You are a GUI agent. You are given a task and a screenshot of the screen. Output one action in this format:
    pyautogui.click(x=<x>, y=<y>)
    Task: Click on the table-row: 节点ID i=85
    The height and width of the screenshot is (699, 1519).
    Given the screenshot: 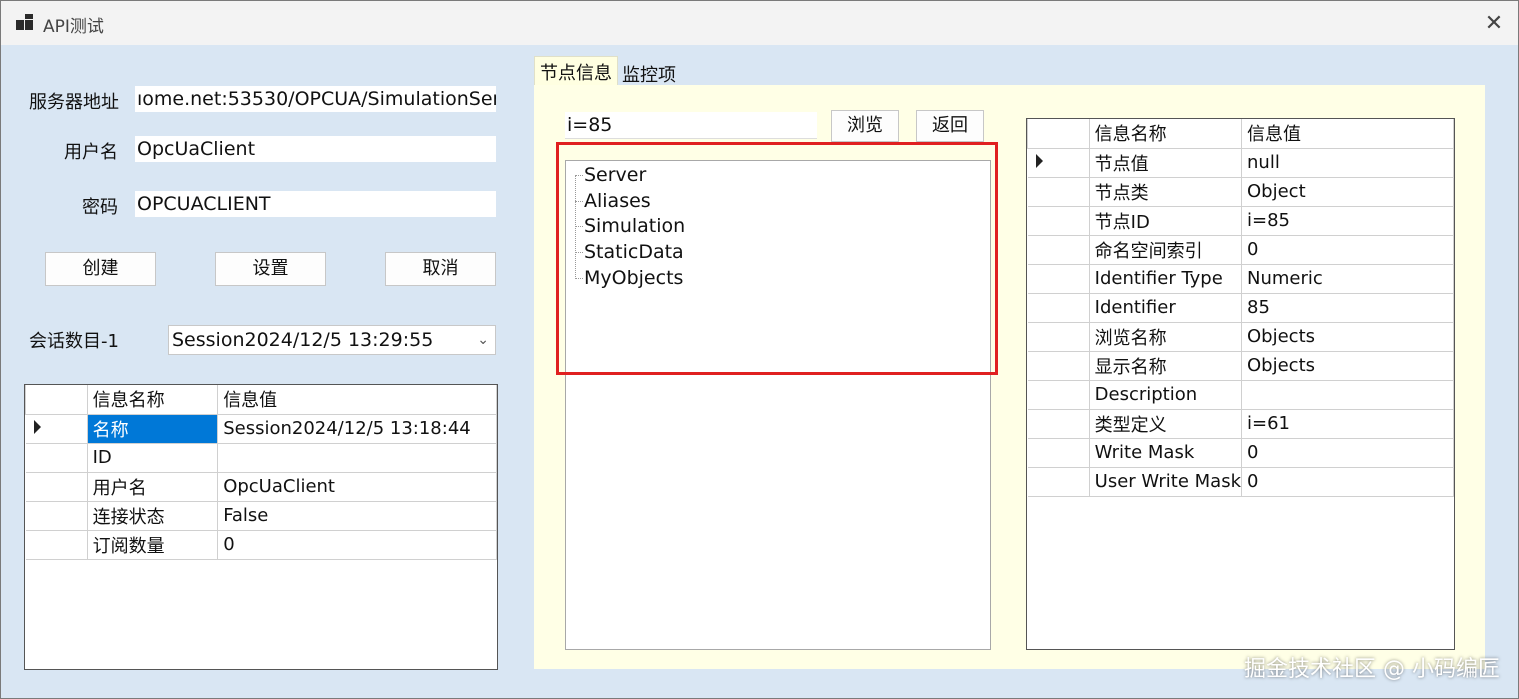 What is the action you would take?
    pyautogui.click(x=1240, y=220)
    